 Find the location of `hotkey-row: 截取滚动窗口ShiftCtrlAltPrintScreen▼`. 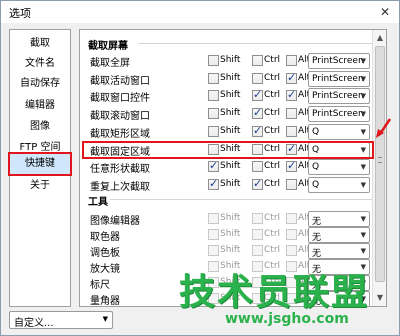

hotkey-row: 截取滚动窗口ShiftCtrlAltPrintScreen▼ is located at coordinates (226, 114).